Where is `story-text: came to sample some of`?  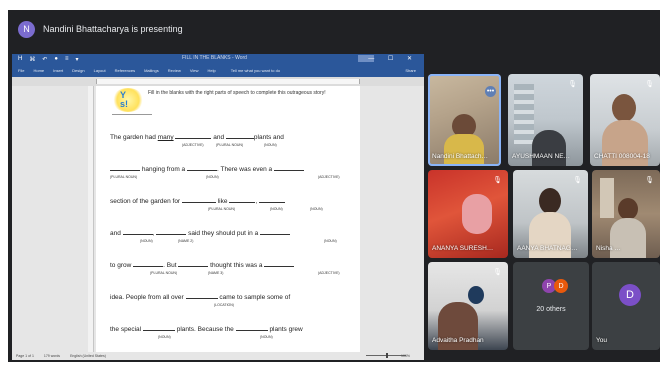
story-text: came to sample some of is located at coordinates (255, 297).